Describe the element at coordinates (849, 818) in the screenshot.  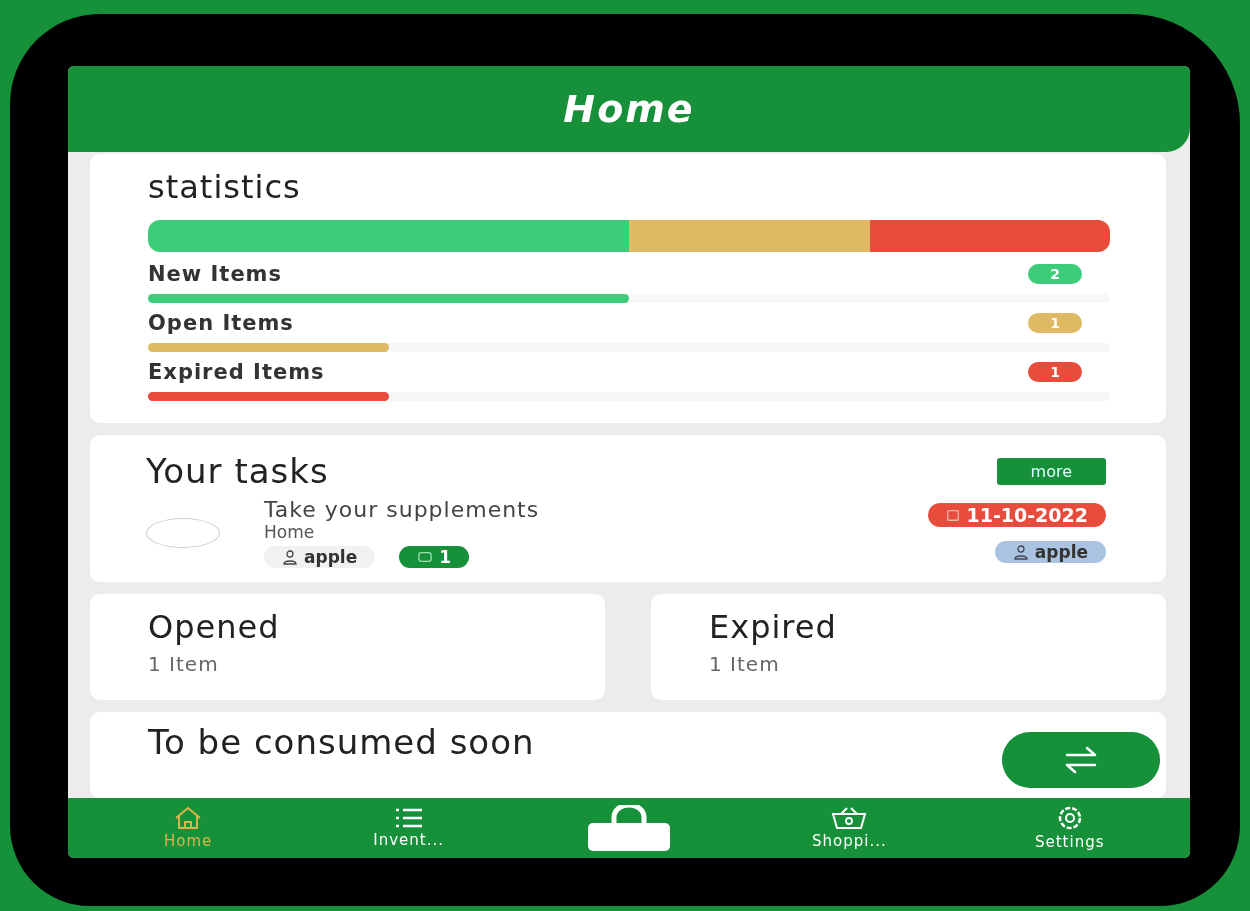
I see `basket-icon` at that location.